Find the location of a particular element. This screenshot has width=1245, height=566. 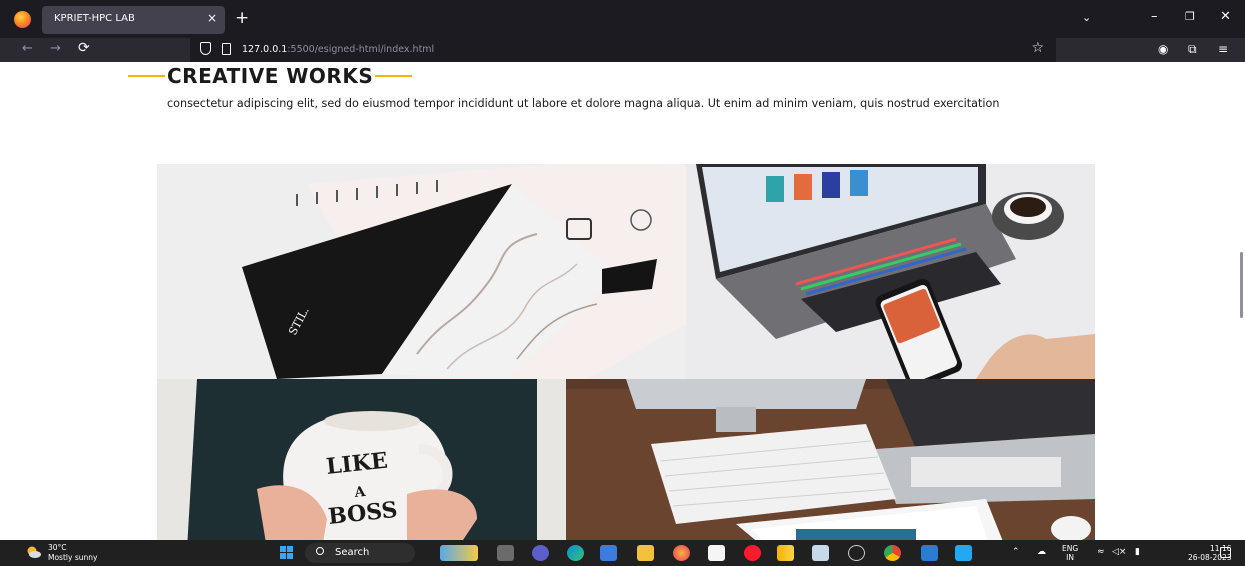

file-explorer-icon is located at coordinates (645, 553).